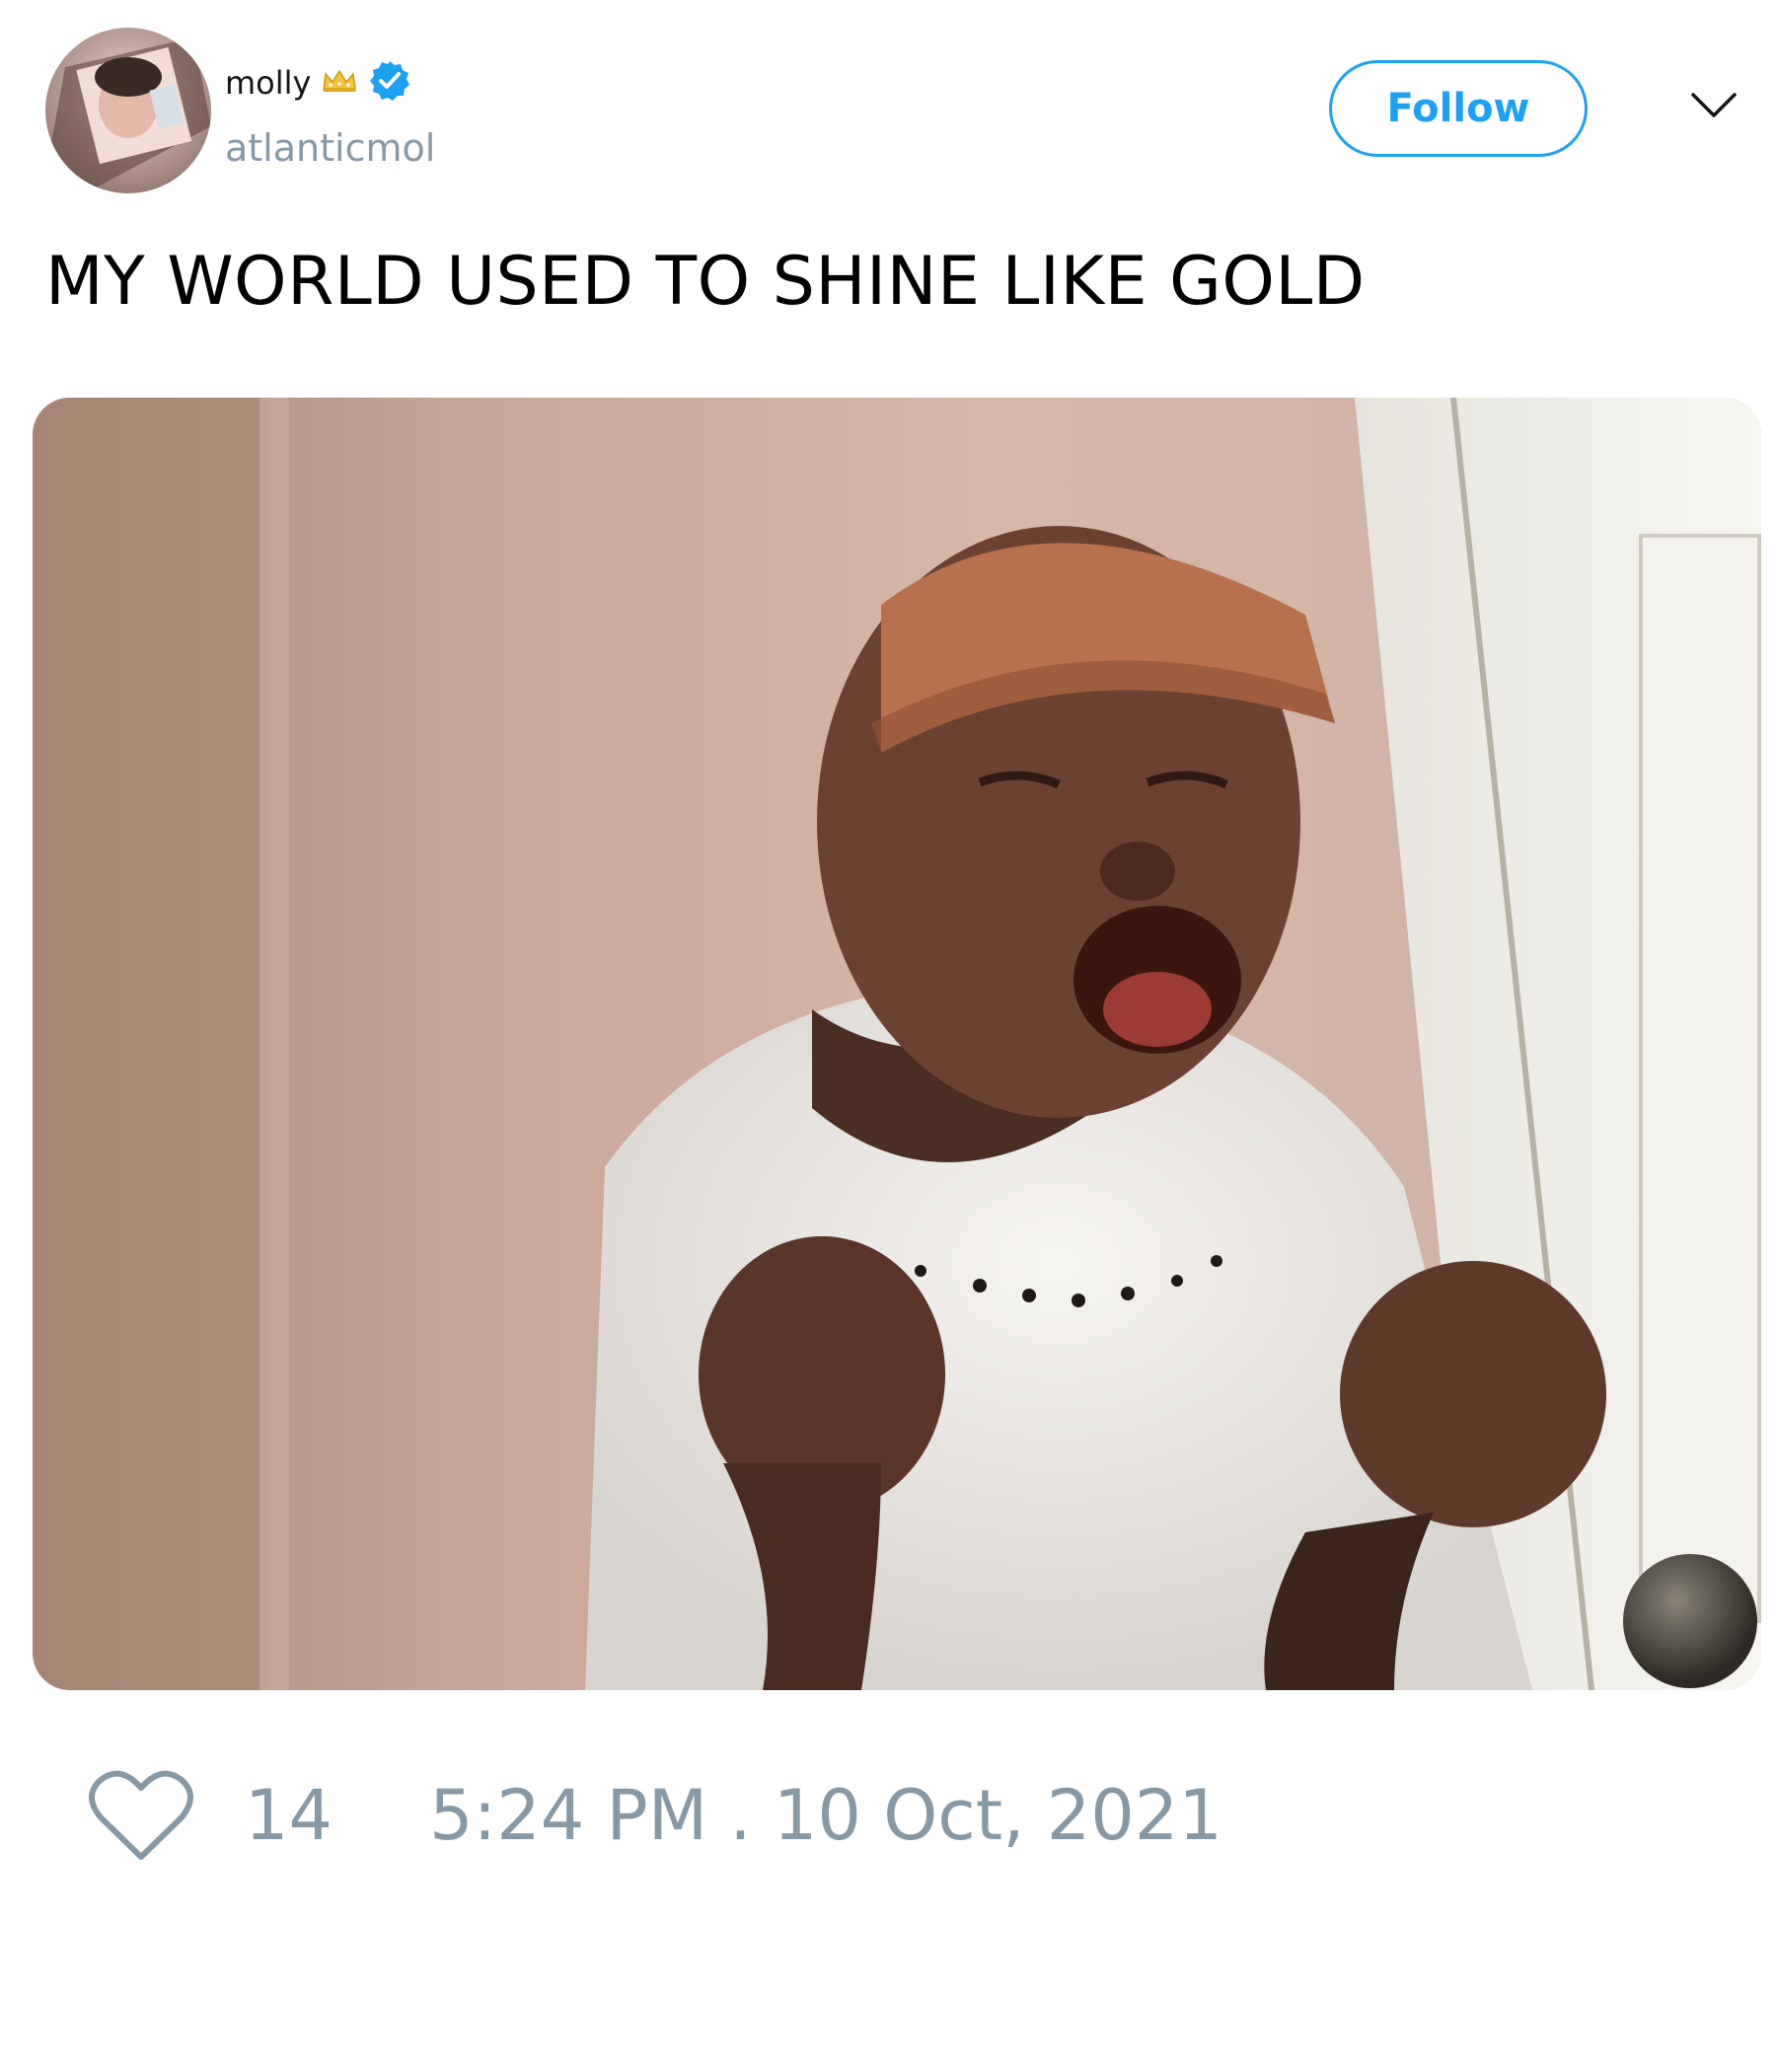 This screenshot has height=2072, width=1776. What do you see at coordinates (330, 148) in the screenshot?
I see `user-handle: atlanticmol` at bounding box center [330, 148].